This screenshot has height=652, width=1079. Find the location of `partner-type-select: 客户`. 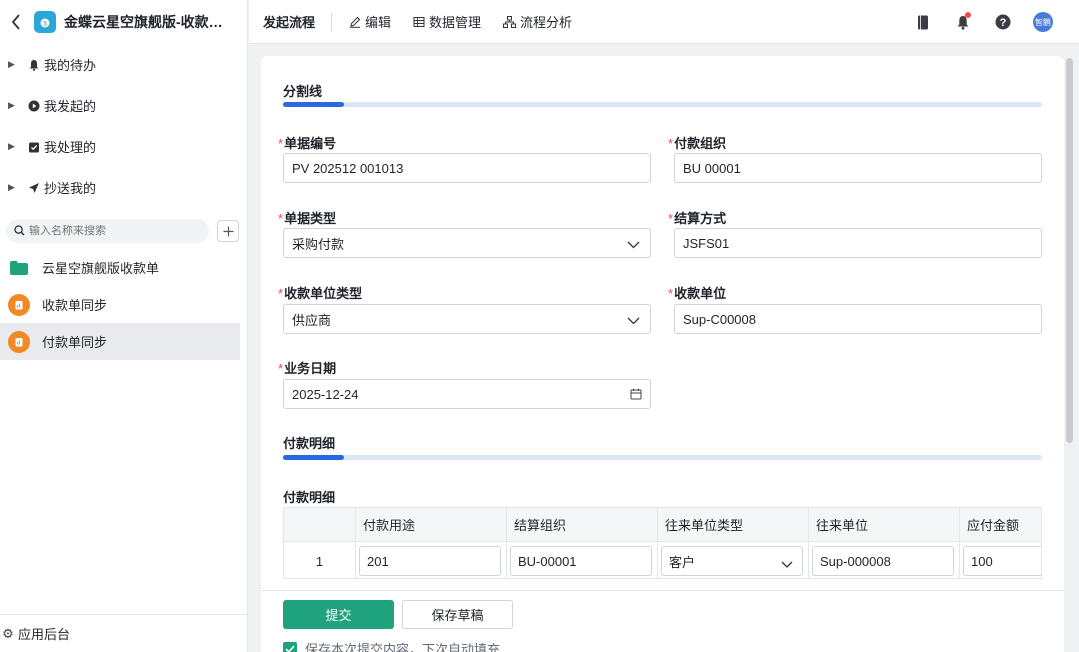

partner-type-select: 客户 is located at coordinates (732, 561).